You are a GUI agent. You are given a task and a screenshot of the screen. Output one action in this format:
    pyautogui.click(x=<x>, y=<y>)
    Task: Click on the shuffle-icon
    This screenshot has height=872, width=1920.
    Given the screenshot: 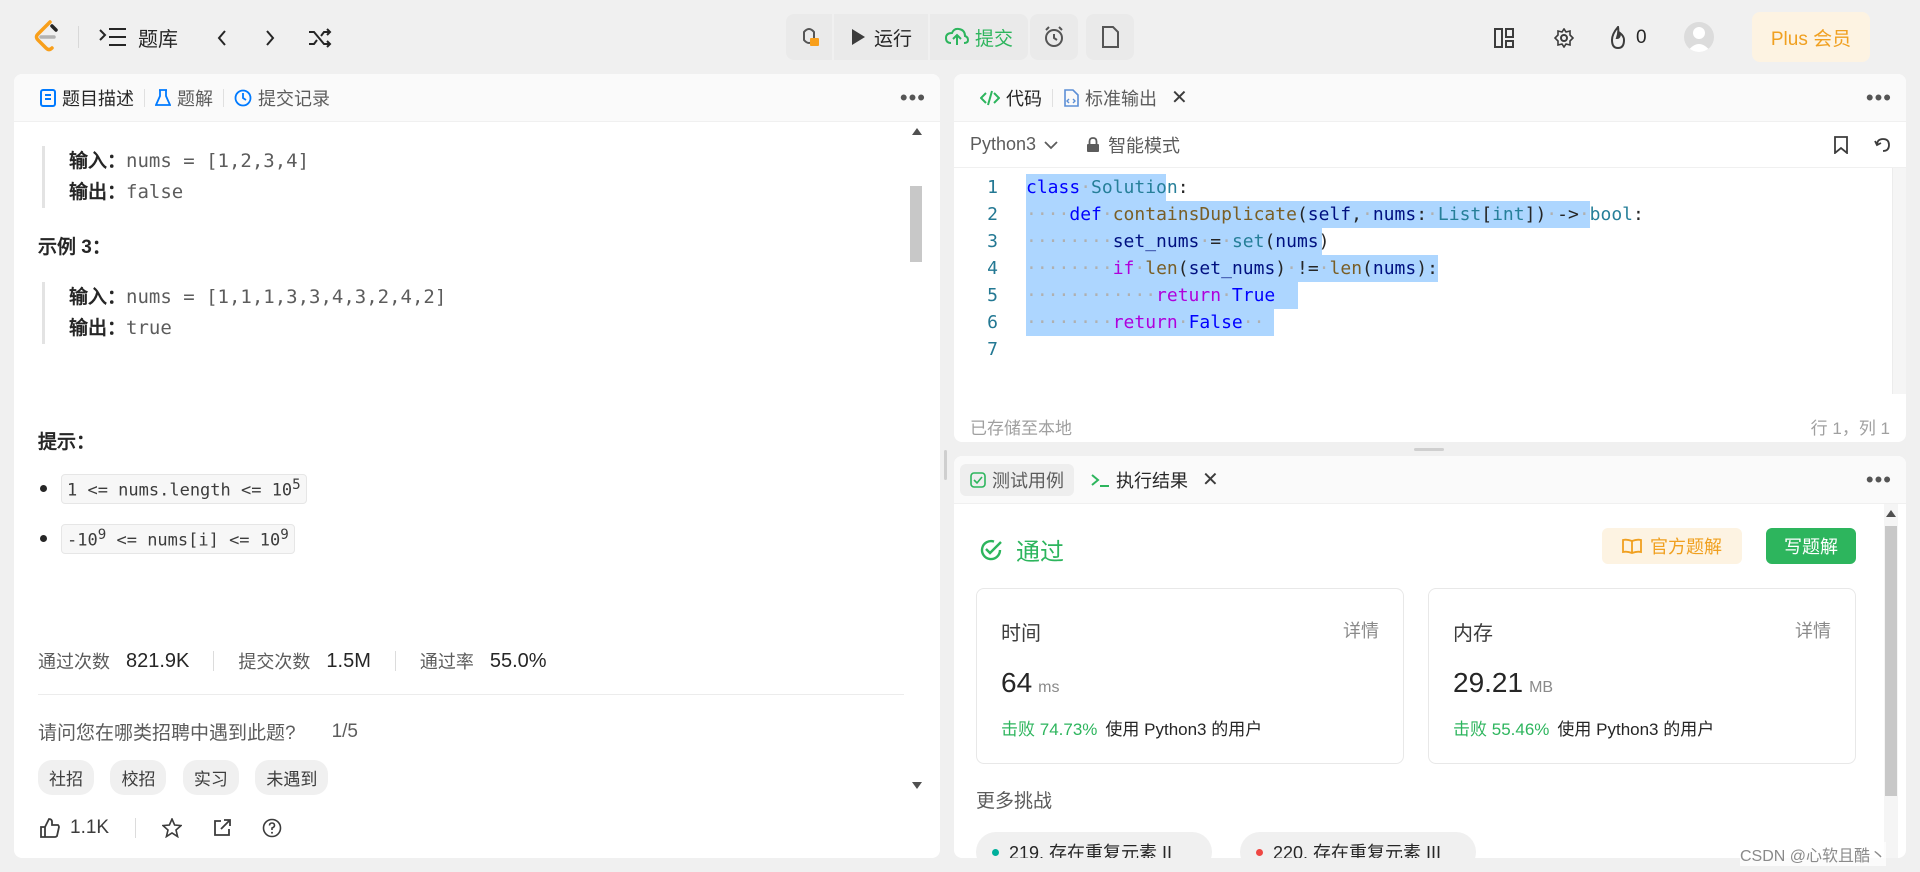 What is the action you would take?
    pyautogui.click(x=320, y=38)
    